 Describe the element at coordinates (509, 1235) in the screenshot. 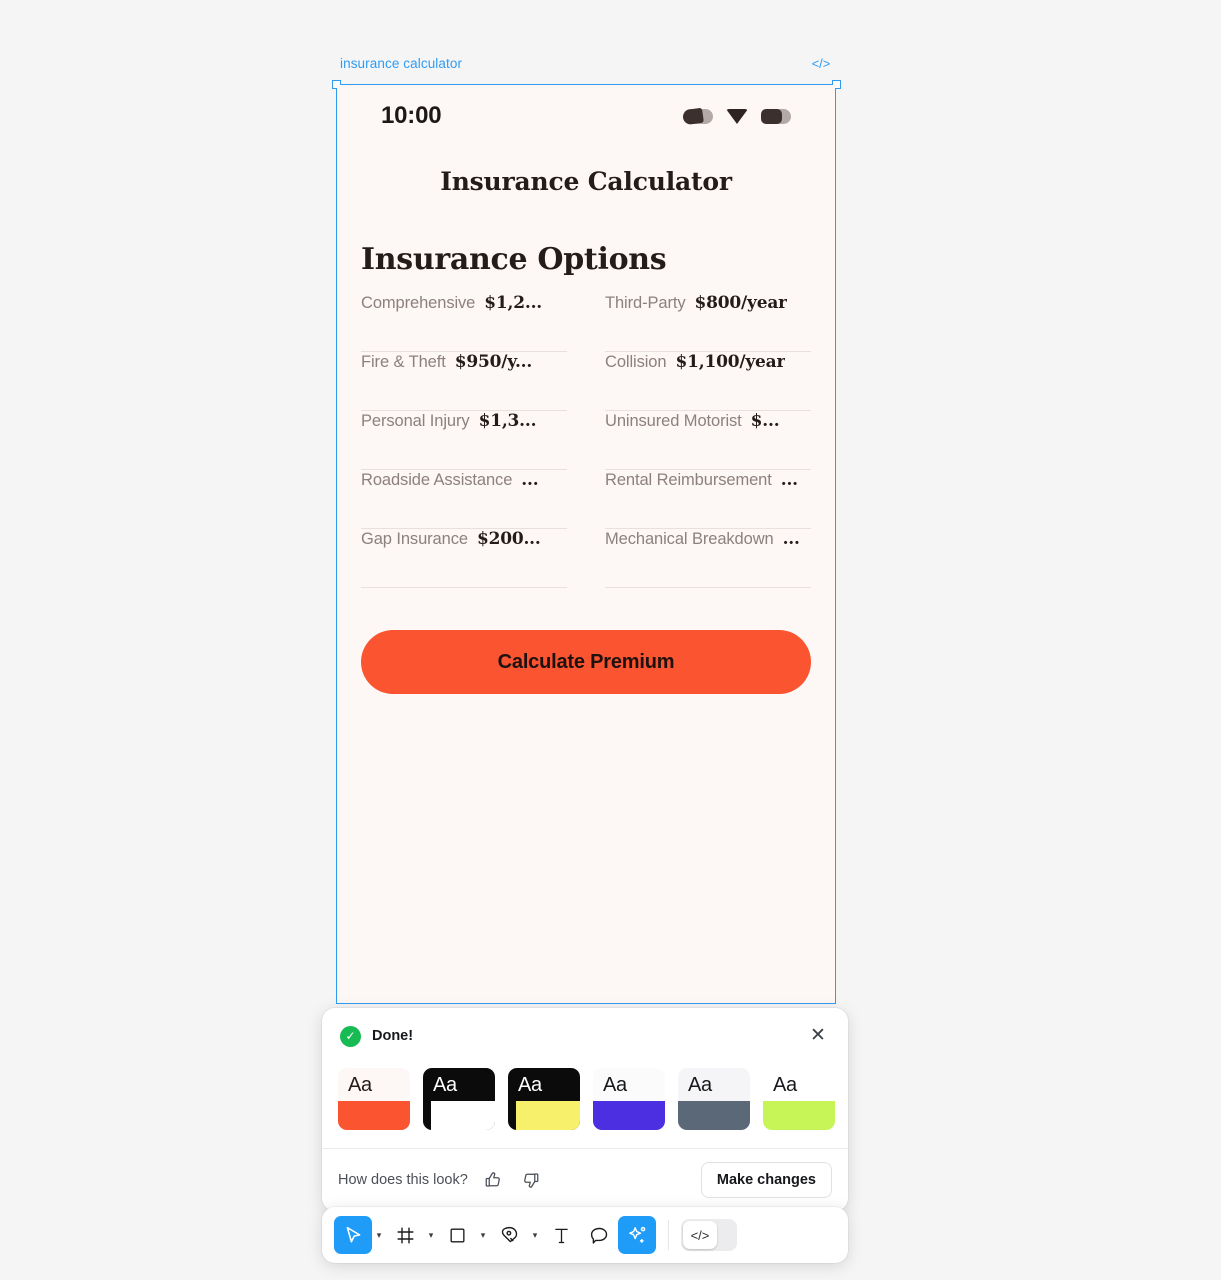

I see `pen-tool` at that location.